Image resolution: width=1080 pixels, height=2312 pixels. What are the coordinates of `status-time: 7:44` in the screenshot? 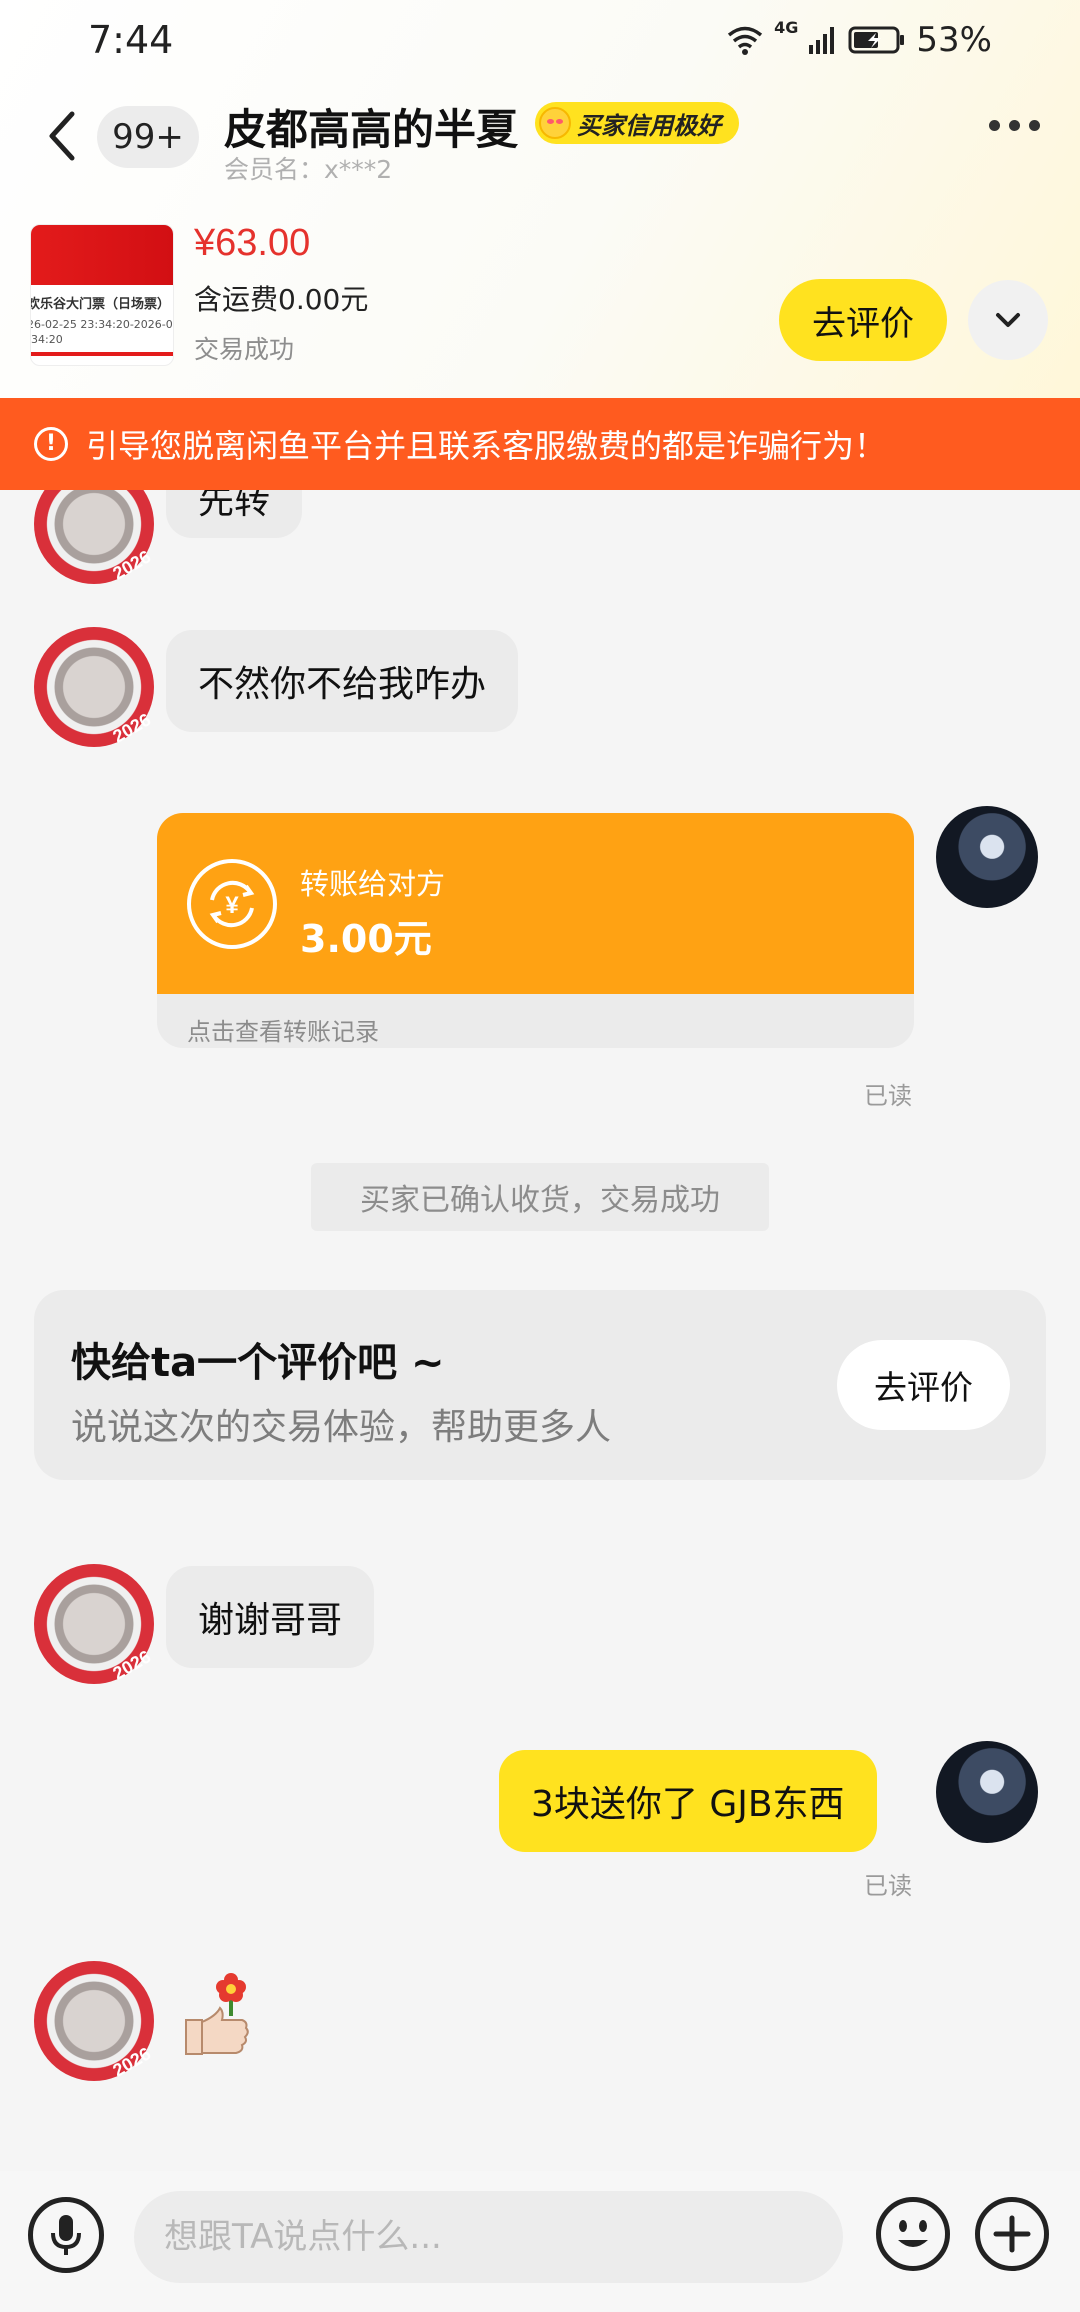 It's located at (131, 40).